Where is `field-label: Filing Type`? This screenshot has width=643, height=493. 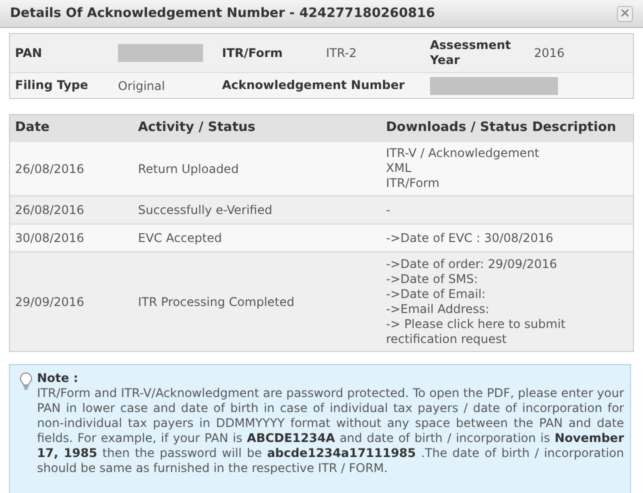 field-label: Filing Type is located at coordinates (52, 85).